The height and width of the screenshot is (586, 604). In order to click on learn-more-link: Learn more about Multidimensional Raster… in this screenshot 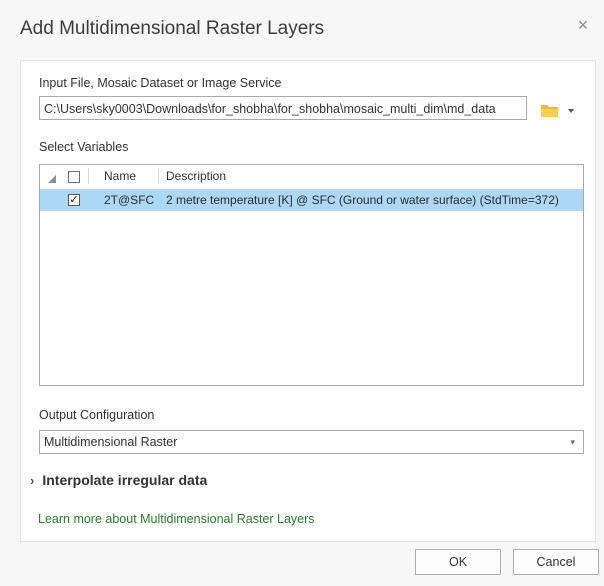, I will do `click(176, 519)`.